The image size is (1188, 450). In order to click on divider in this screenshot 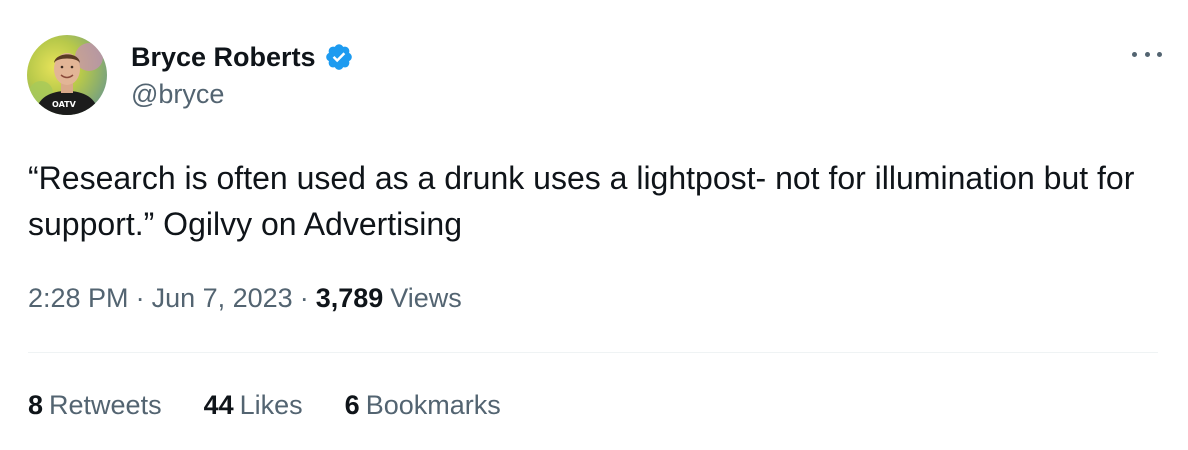, I will do `click(593, 352)`.